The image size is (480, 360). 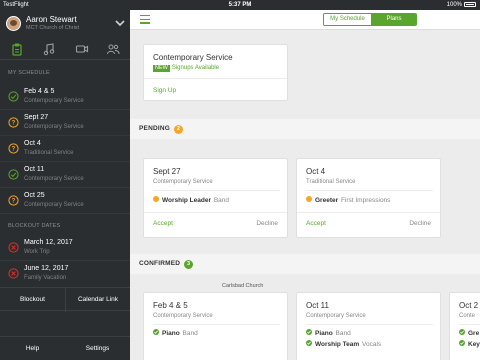 I want to click on role-name: Greeter, so click(x=327, y=200).